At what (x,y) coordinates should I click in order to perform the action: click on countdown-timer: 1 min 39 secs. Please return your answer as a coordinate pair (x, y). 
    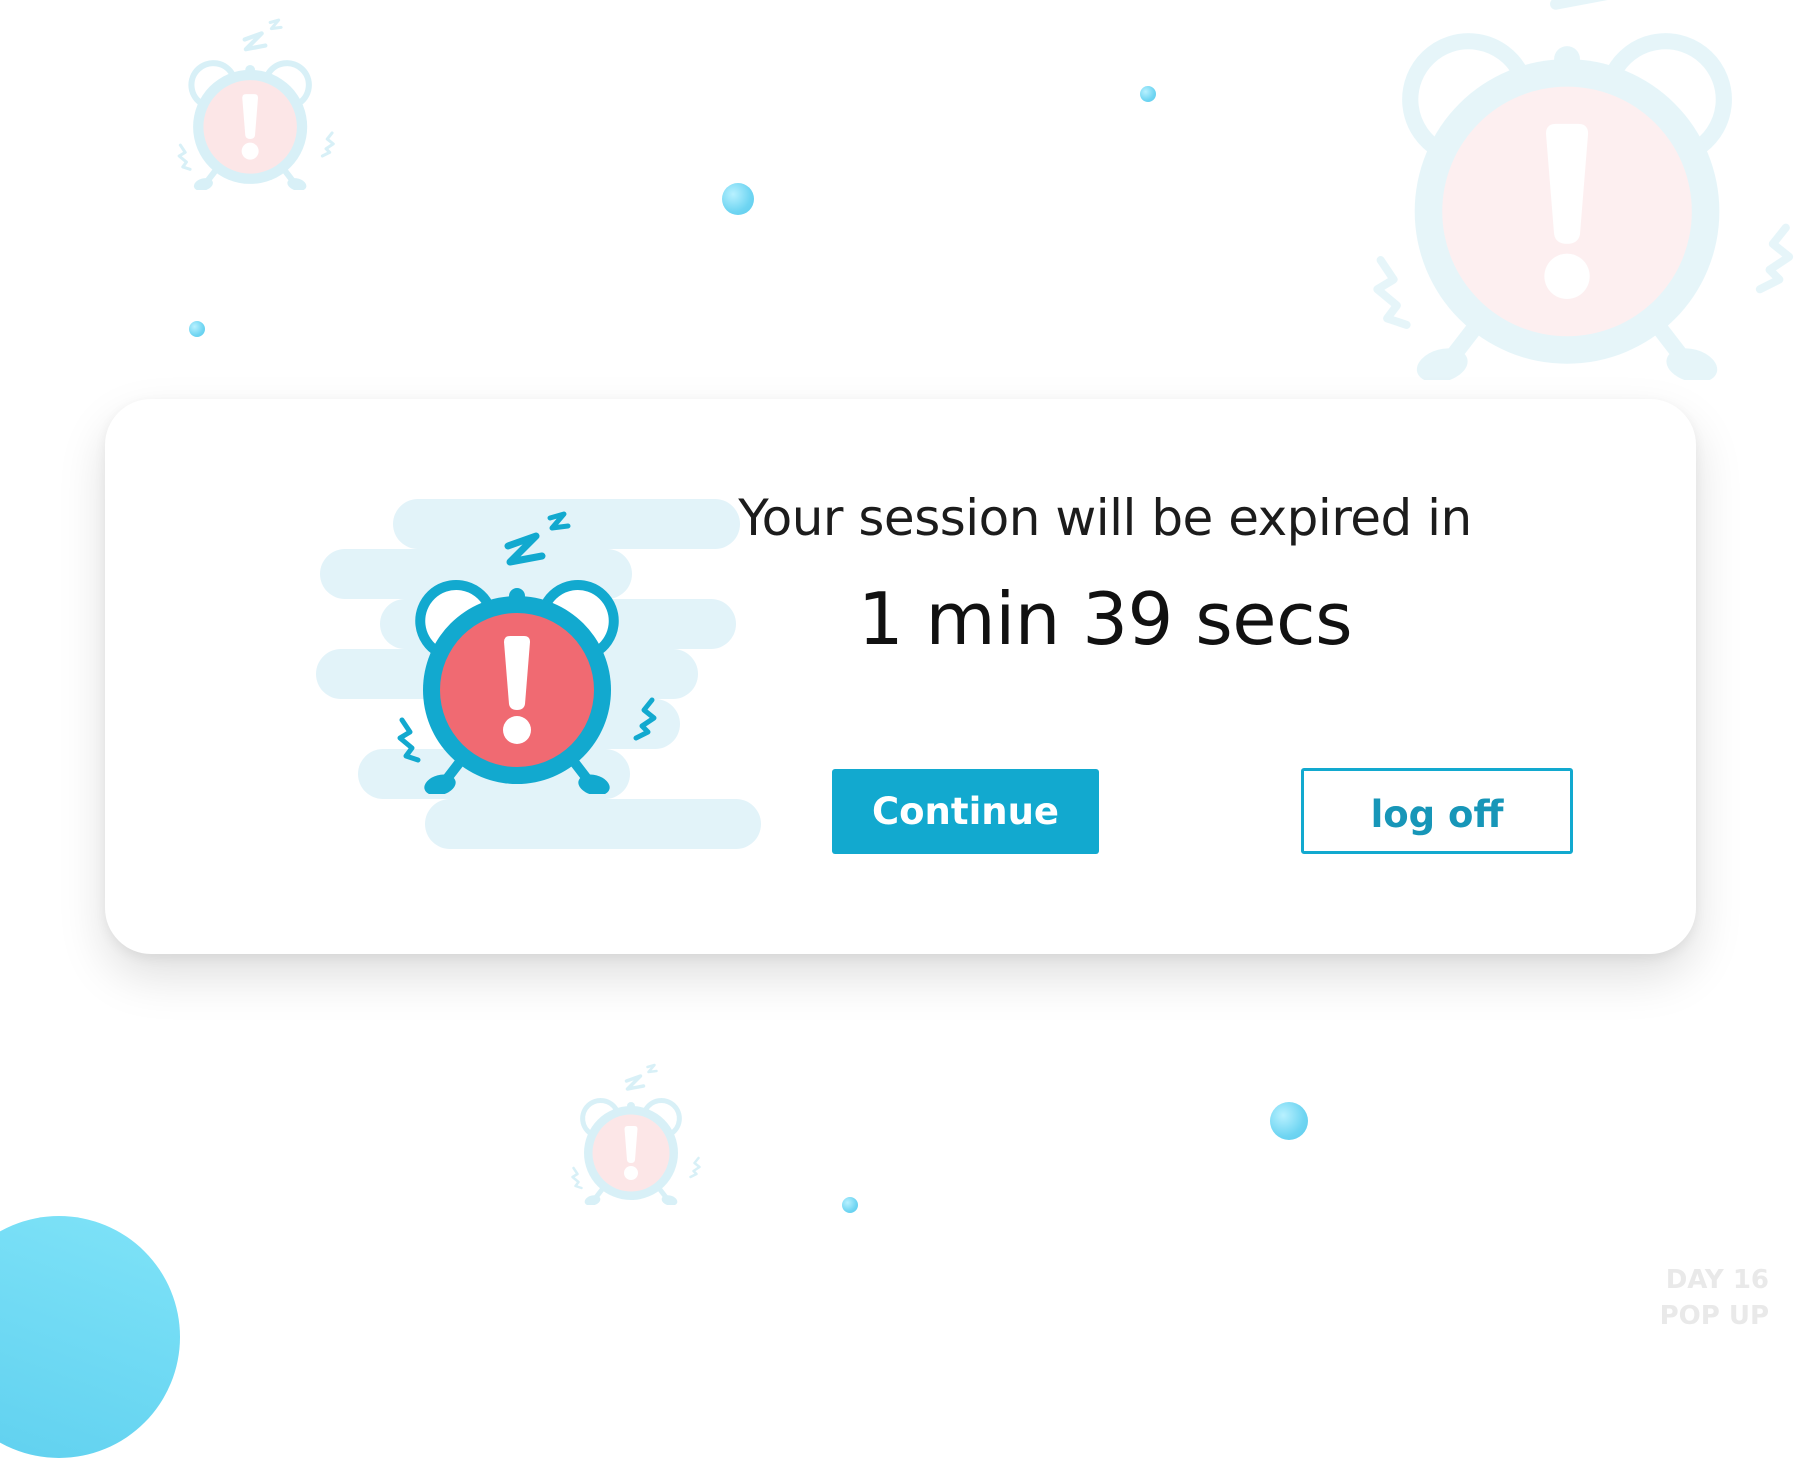
    Looking at the image, I should click on (1105, 619).